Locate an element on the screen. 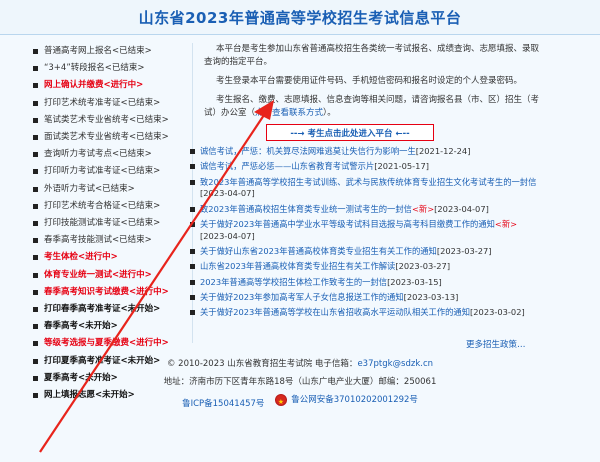 The height and width of the screenshot is (462, 600). menu-item: 外语听力考试<已结束> is located at coordinates (109, 189).